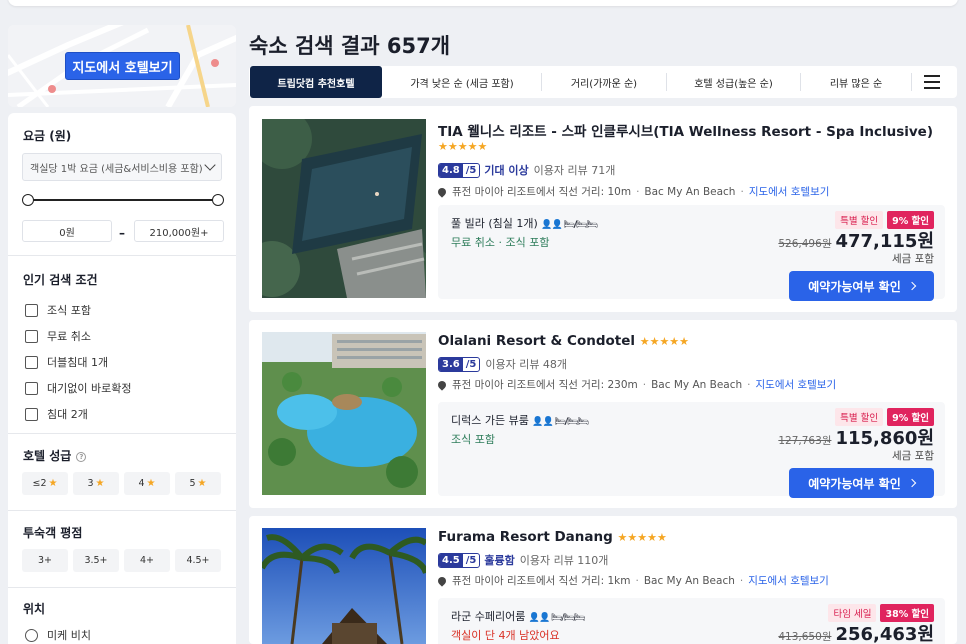  I want to click on map-view-button: 지도에서 호텔보기, so click(122, 66).